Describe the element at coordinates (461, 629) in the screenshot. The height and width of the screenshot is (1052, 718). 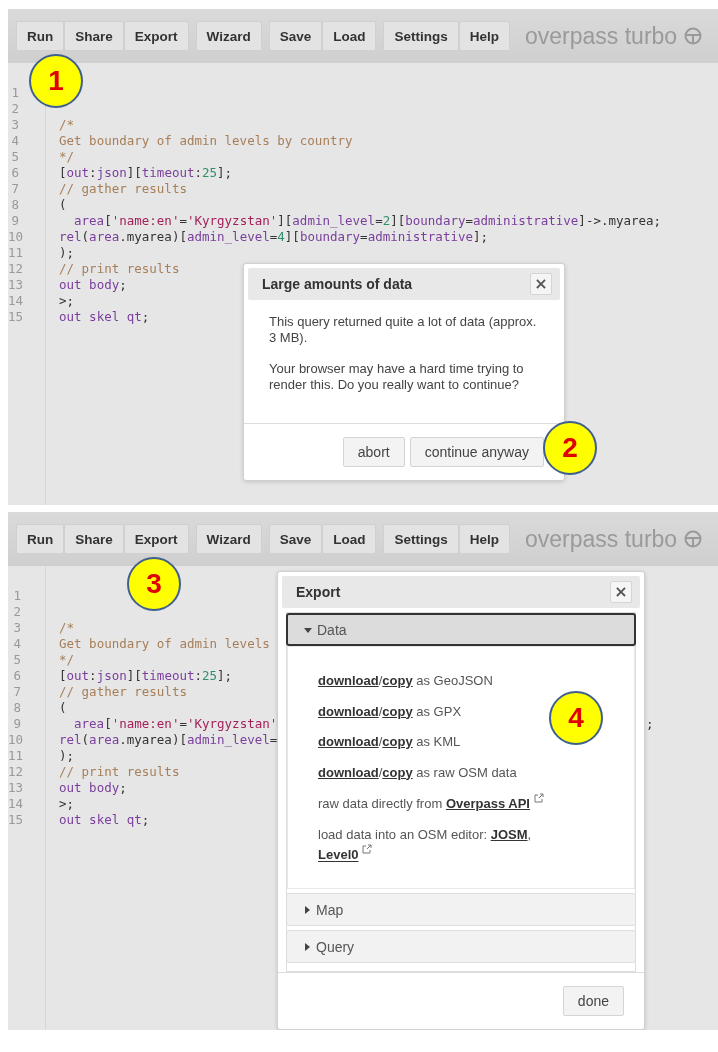
I see `accordion-header: Data` at that location.